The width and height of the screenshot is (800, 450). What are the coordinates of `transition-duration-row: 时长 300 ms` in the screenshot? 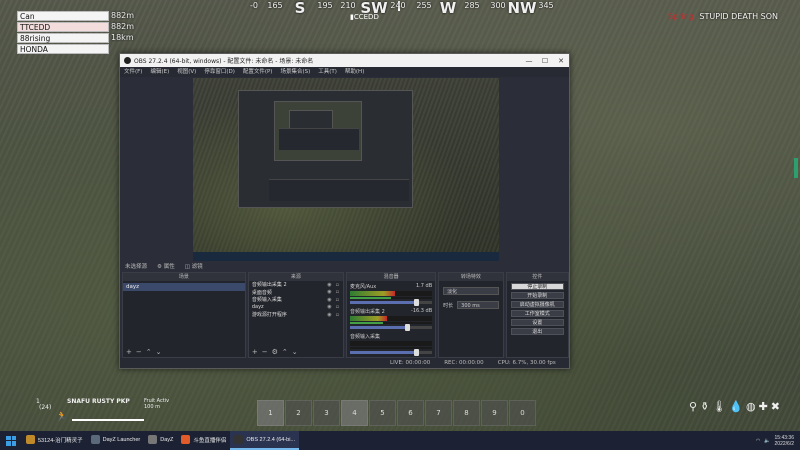 It's located at (471, 305).